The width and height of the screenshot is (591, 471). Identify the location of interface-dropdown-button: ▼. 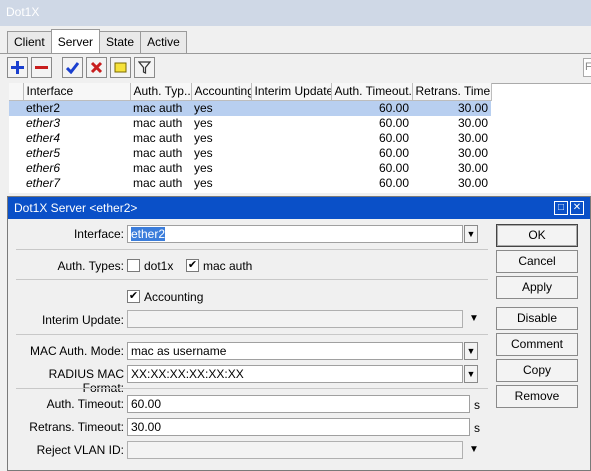
(471, 234).